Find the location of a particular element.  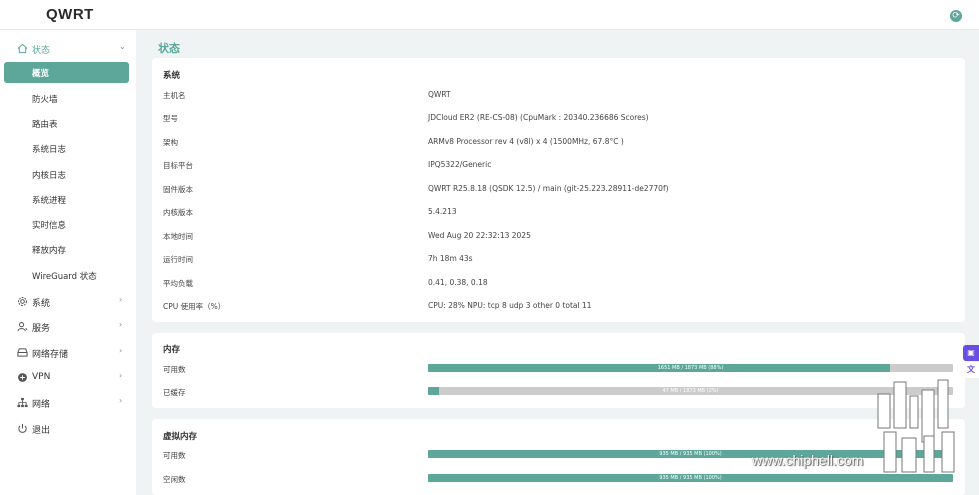

target-platform-value: IPQ5322/Generic is located at coordinates (460, 164).